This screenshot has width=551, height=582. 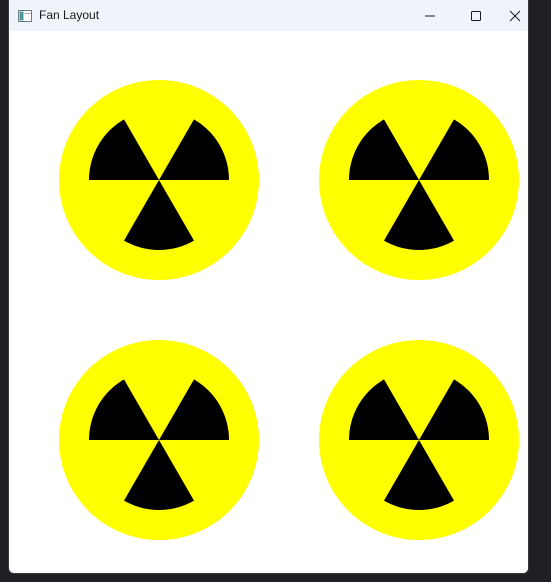 What do you see at coordinates (69, 15) in the screenshot?
I see `window-title: Fan Layout` at bounding box center [69, 15].